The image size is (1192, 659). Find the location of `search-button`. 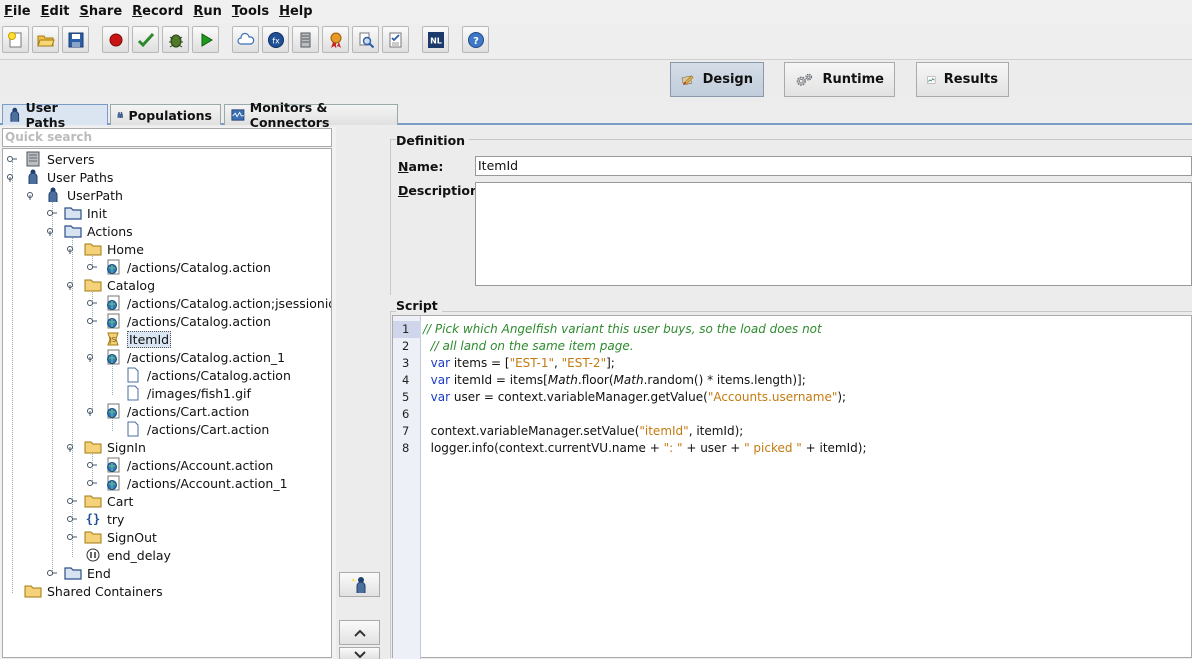

search-button is located at coordinates (365, 39).